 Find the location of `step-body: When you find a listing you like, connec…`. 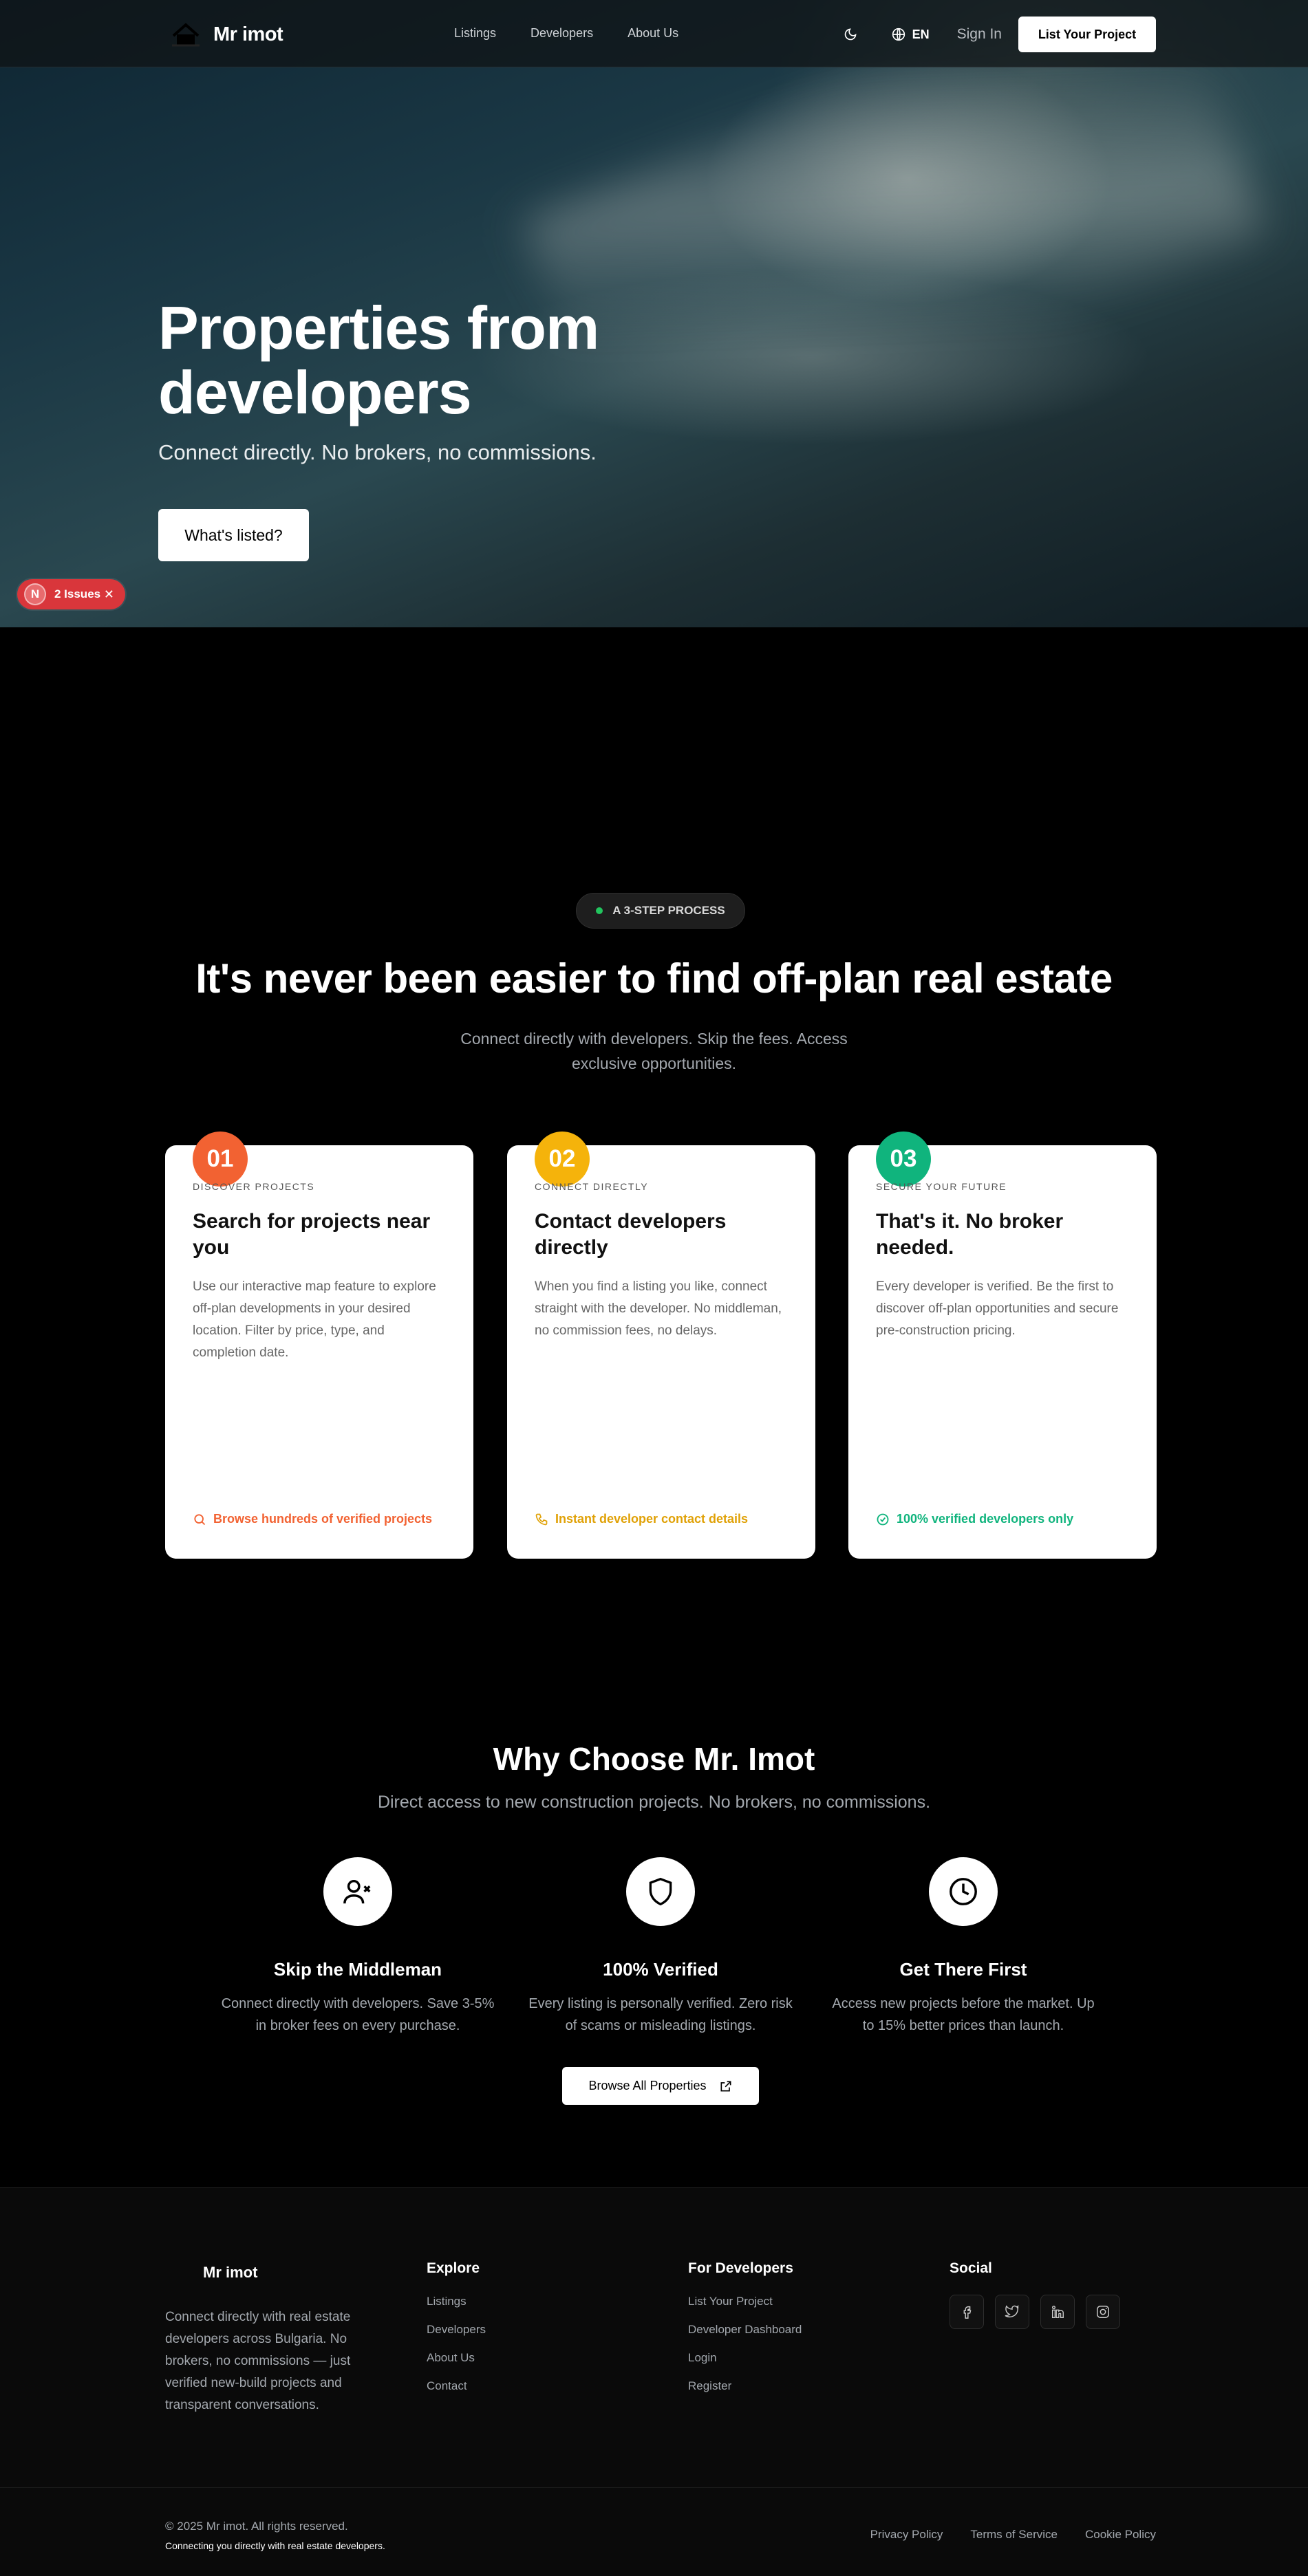

step-body: When you find a listing you like, connec… is located at coordinates (659, 1308).